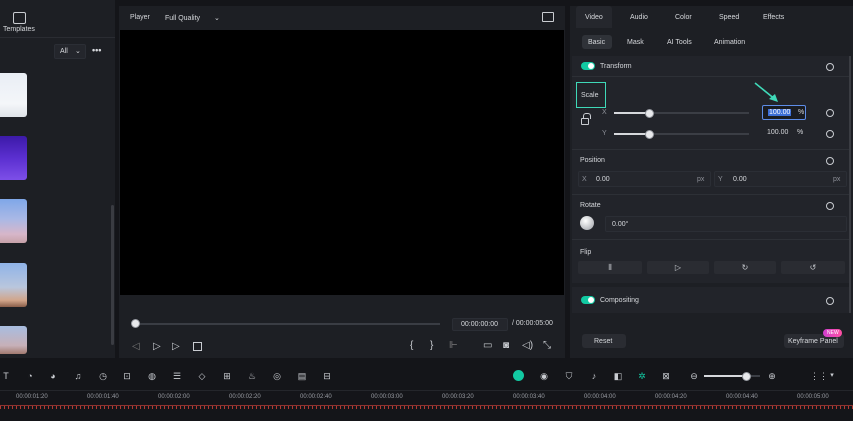  What do you see at coordinates (819, 376) in the screenshot?
I see `grid-icon: ⋮⋮` at bounding box center [819, 376].